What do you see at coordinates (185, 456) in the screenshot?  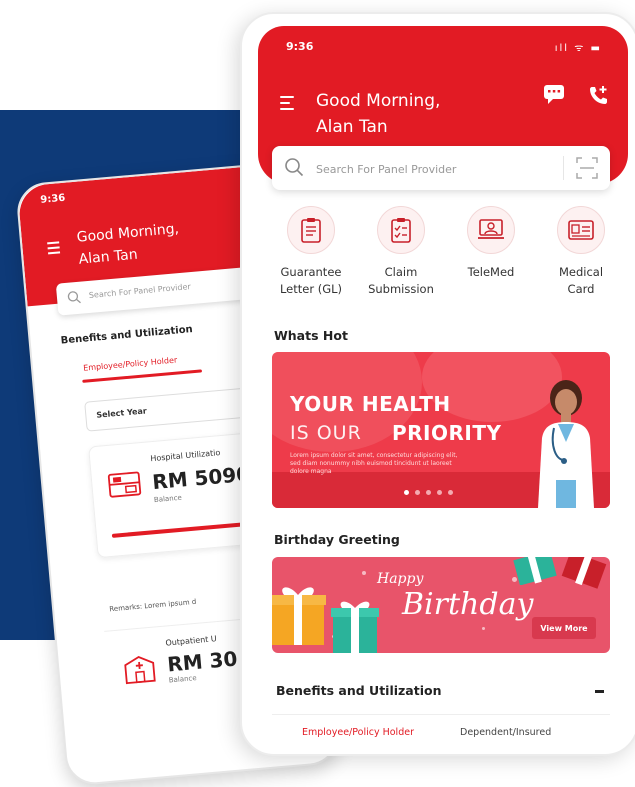 I see `back-hospital-caption: Hospital Utilizatio` at bounding box center [185, 456].